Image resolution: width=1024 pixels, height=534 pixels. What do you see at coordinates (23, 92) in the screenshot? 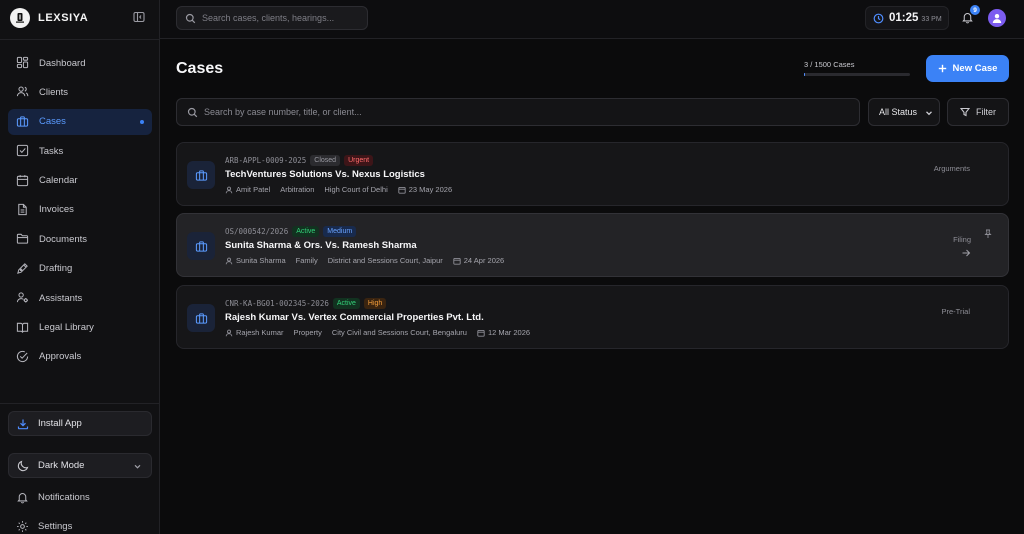
I see `users-icon` at bounding box center [23, 92].